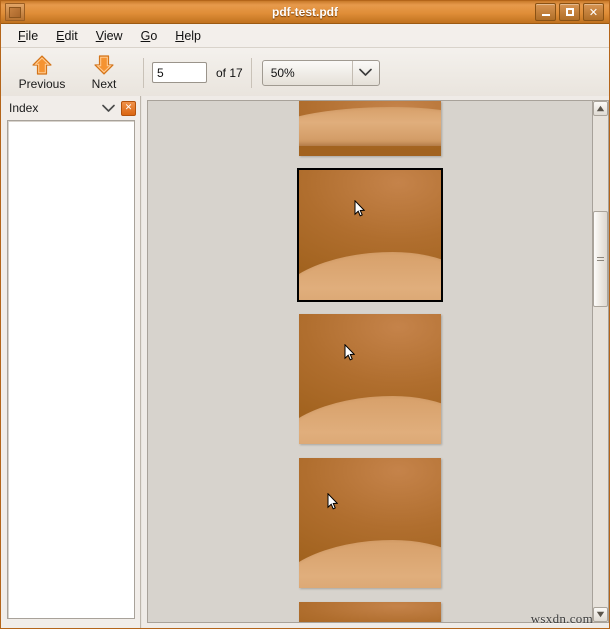  I want to click on menu-help-rest: elp, so click(192, 35).